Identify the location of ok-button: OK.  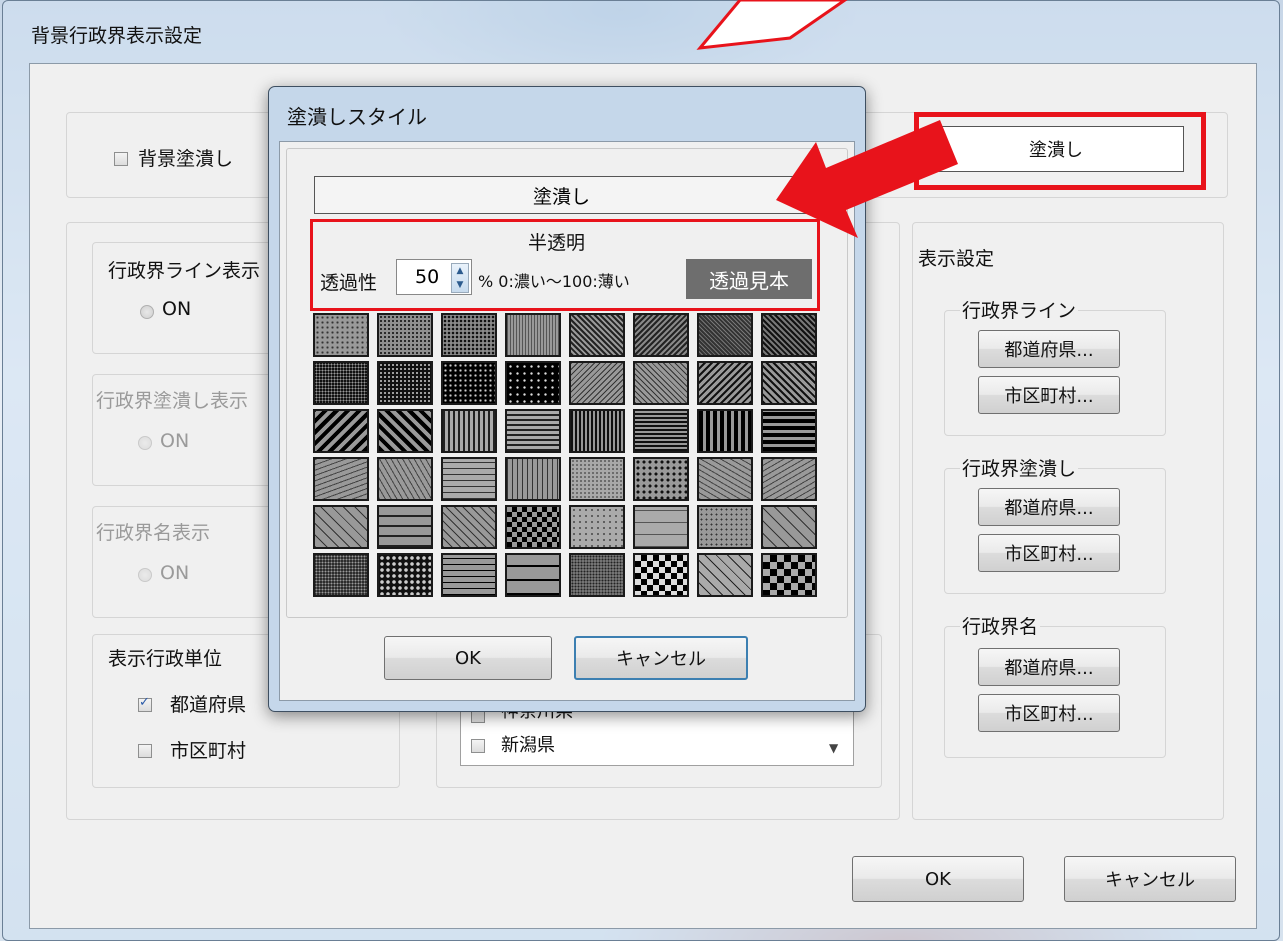
(938, 879).